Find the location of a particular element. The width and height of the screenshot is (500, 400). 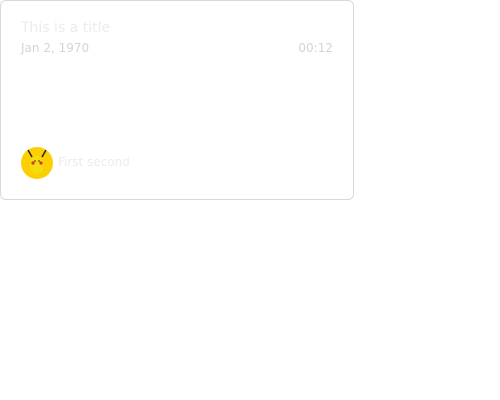

card-time: 00:12 is located at coordinates (315, 48).